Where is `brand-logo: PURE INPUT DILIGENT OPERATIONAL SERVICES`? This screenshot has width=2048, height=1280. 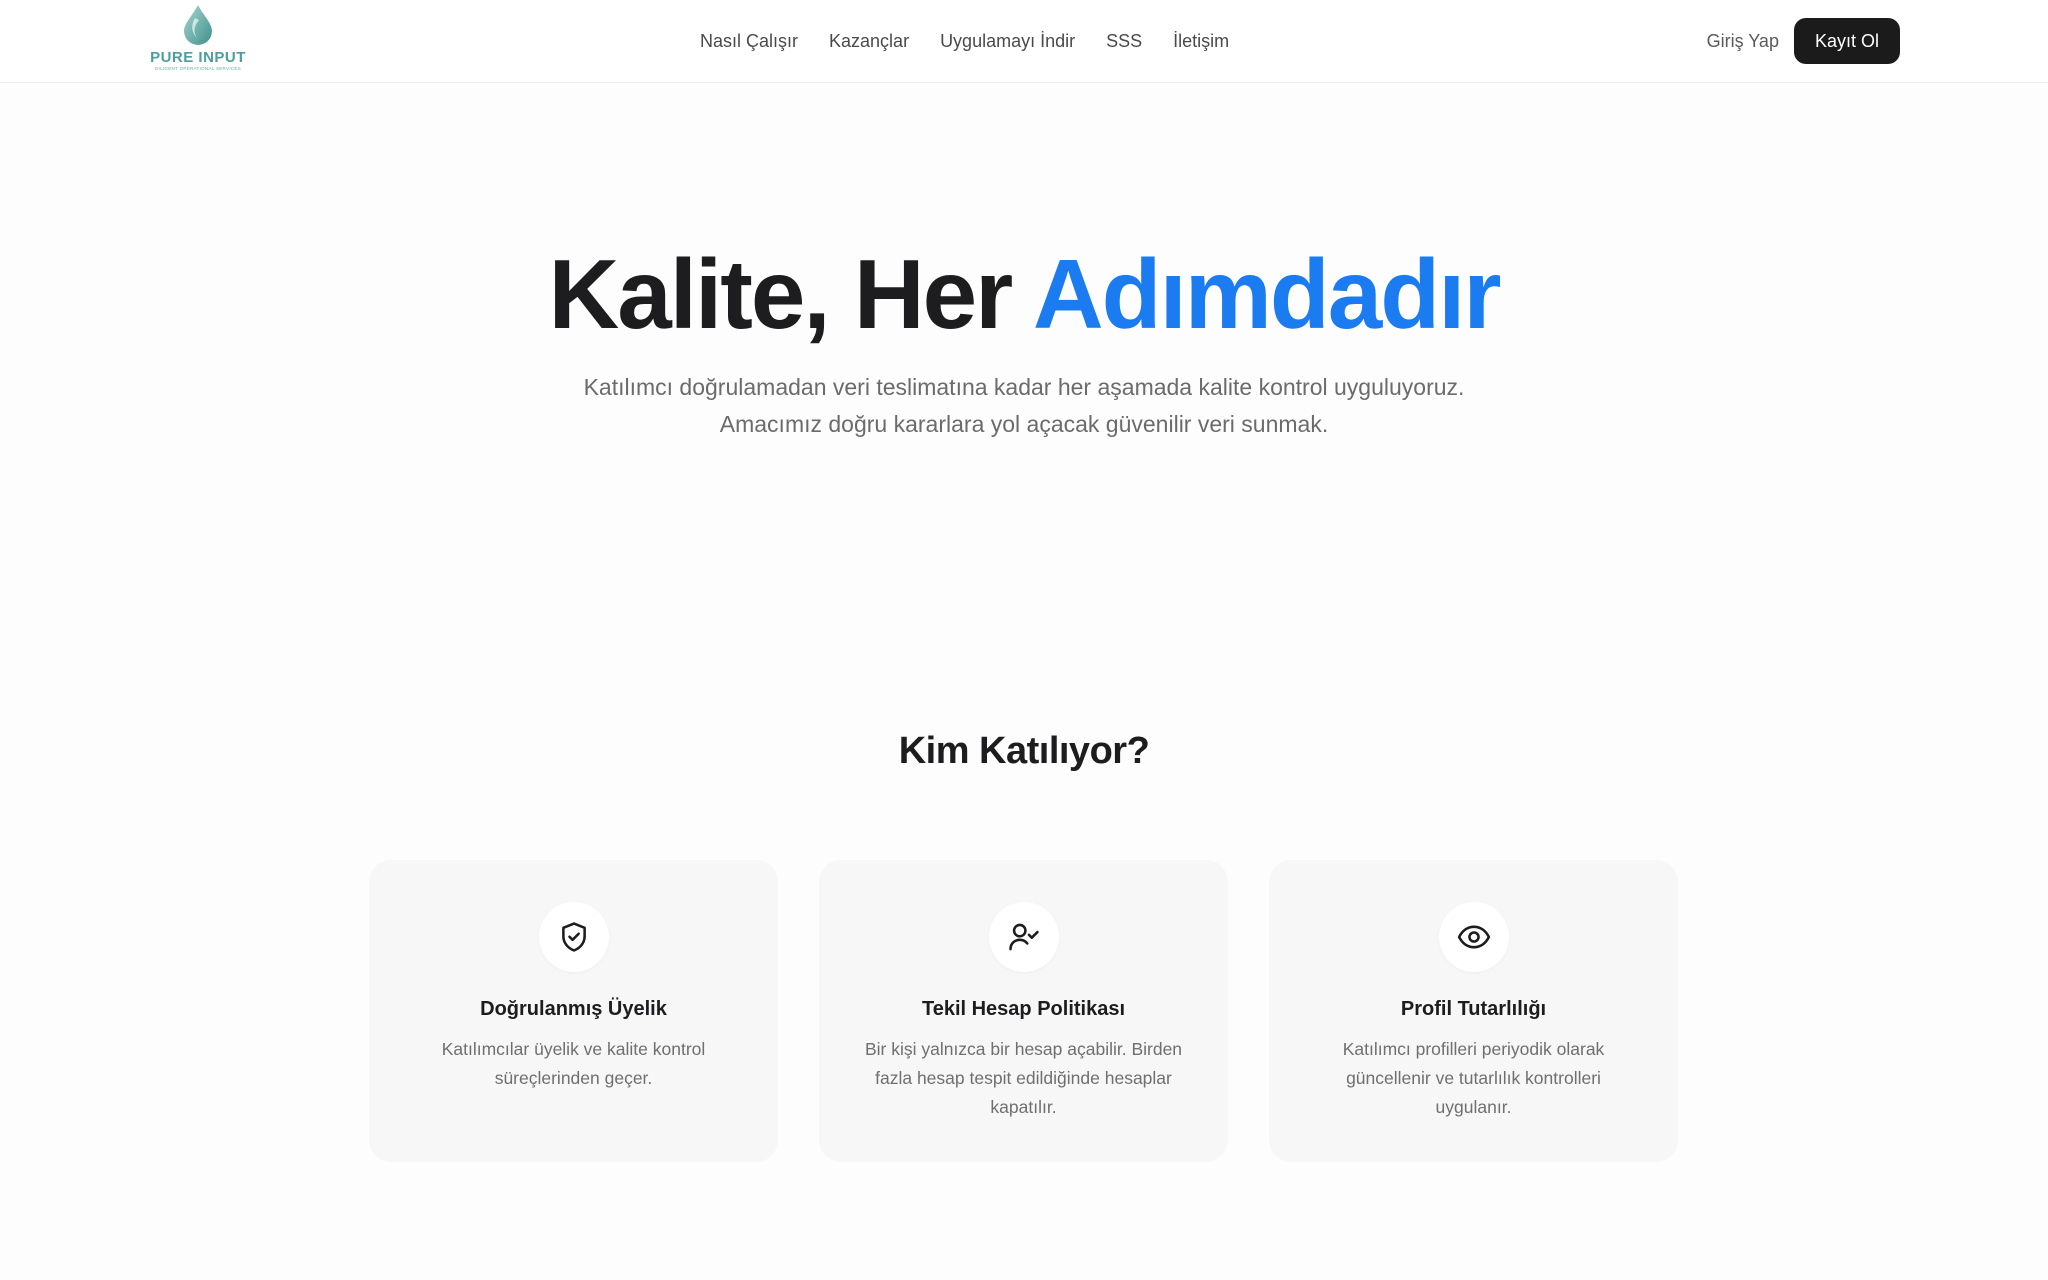
brand-logo: PURE INPUT DILIGENT OPERATIONAL SERVICES is located at coordinates (198, 42).